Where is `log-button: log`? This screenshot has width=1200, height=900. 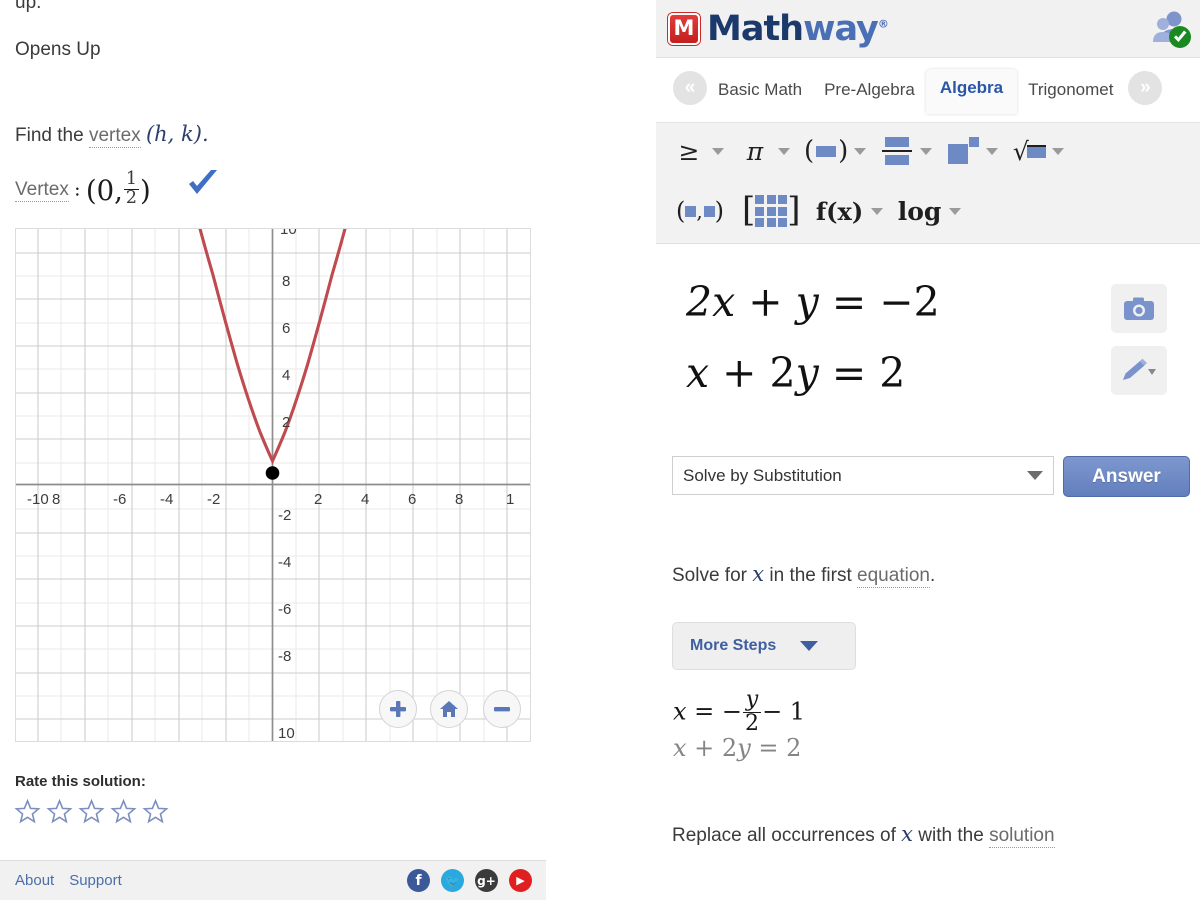 log-button: log is located at coordinates (929, 211).